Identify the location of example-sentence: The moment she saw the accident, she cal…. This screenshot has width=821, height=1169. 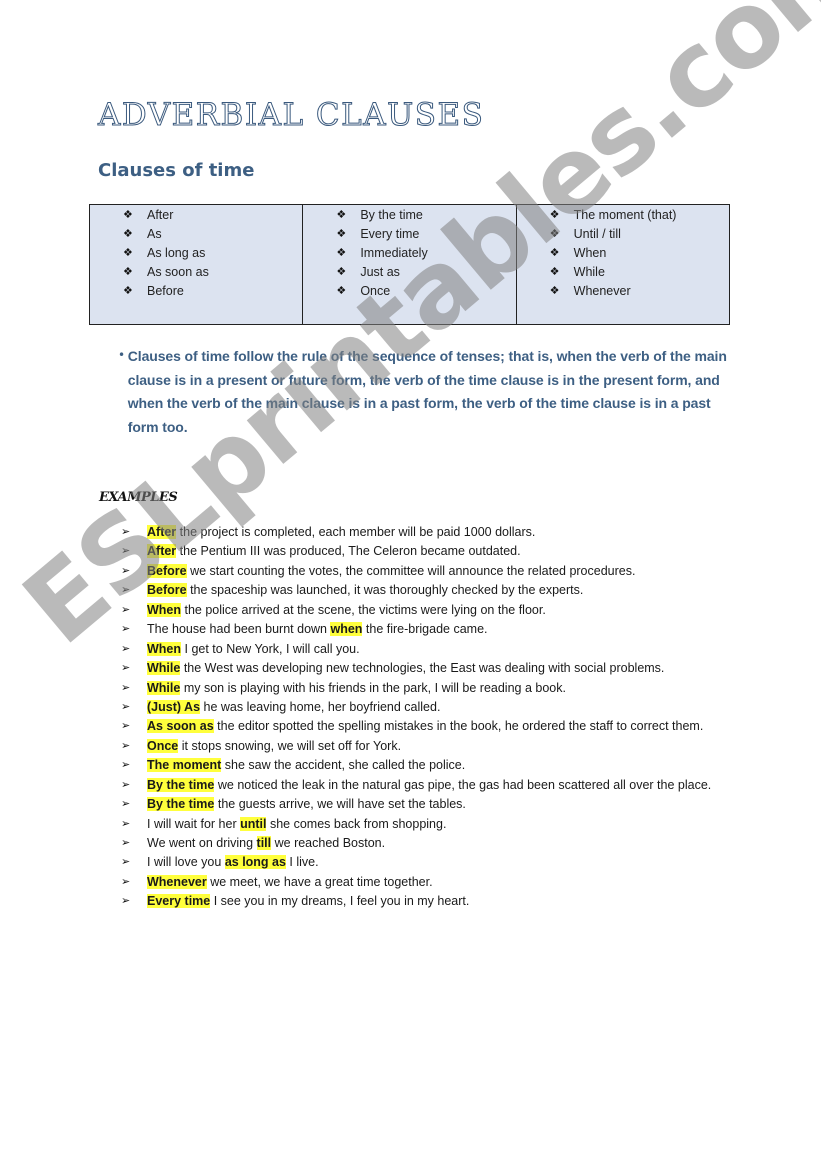
(306, 765).